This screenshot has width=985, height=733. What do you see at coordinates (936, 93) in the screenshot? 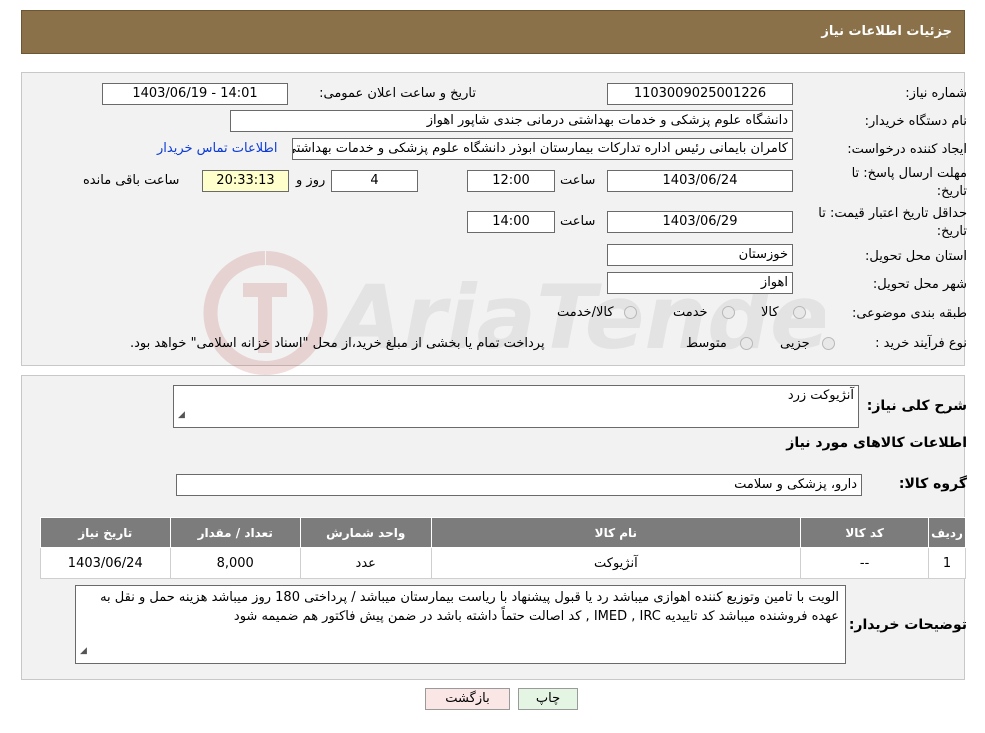
I see `need-number-label: شماره نیاز:` at bounding box center [936, 93].